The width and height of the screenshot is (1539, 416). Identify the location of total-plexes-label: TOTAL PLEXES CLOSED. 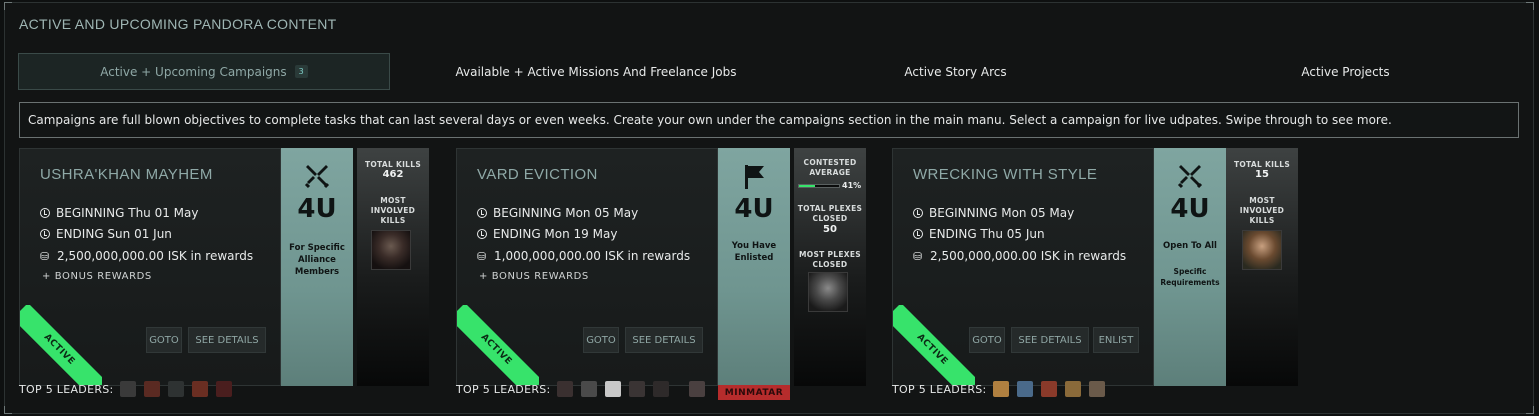
(830, 213).